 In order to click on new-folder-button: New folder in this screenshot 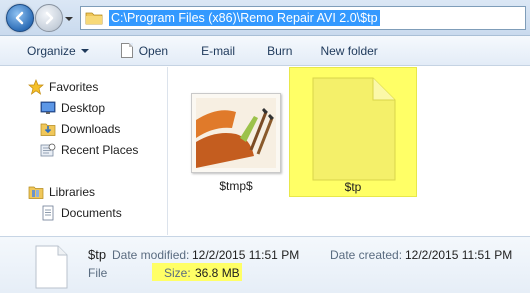, I will do `click(348, 50)`.